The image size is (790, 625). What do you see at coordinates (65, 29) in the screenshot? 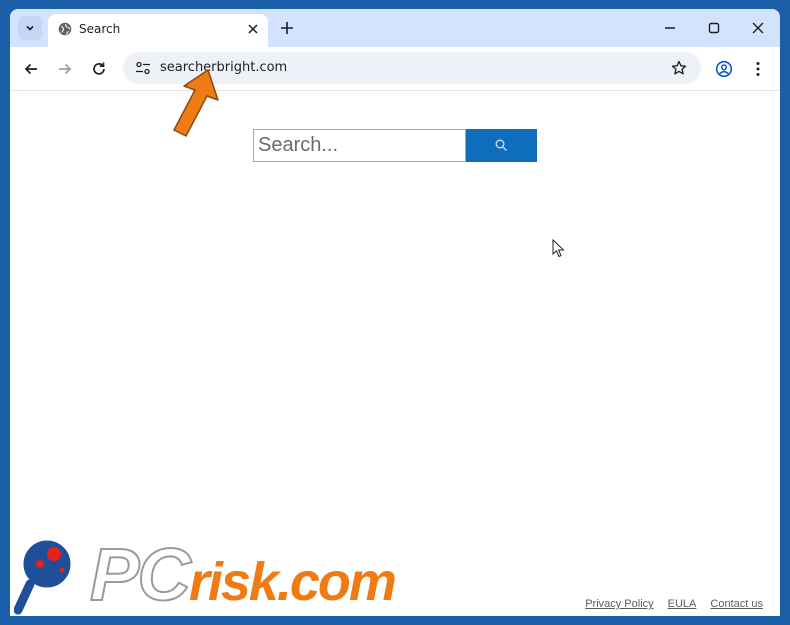
I see `globe-icon` at bounding box center [65, 29].